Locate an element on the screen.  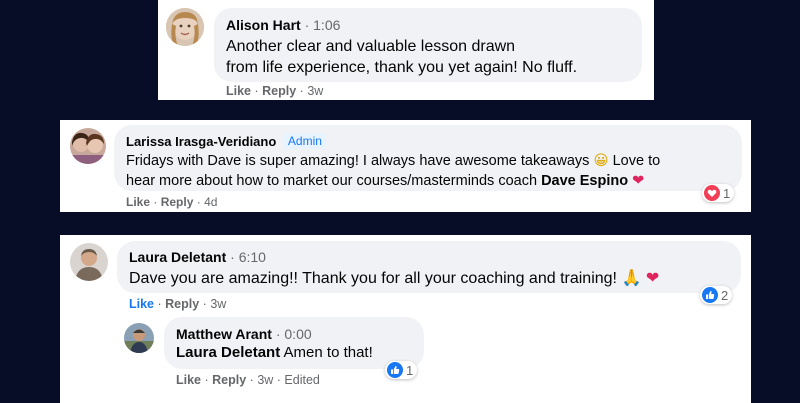
video-timestamp: 0:00 is located at coordinates (297, 334).